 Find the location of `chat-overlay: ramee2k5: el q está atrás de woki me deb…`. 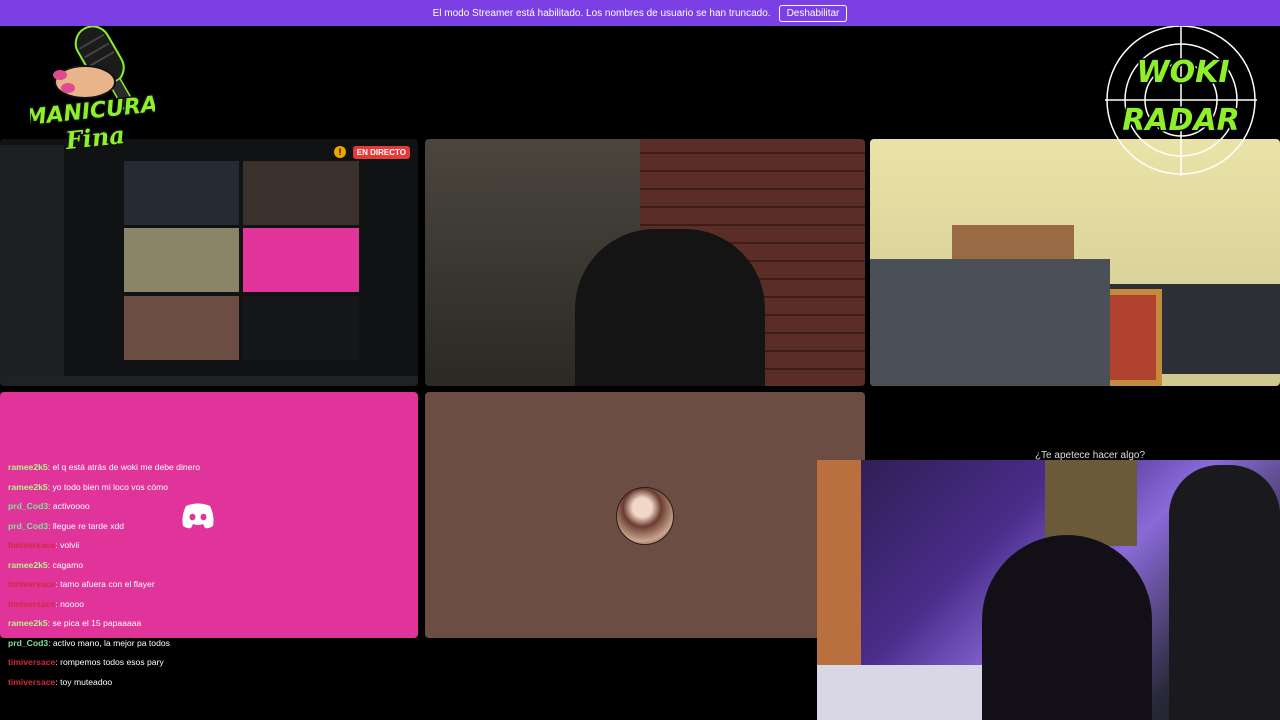

chat-overlay: ramee2k5: el q está atrás de woki me deb… is located at coordinates (268, 575).